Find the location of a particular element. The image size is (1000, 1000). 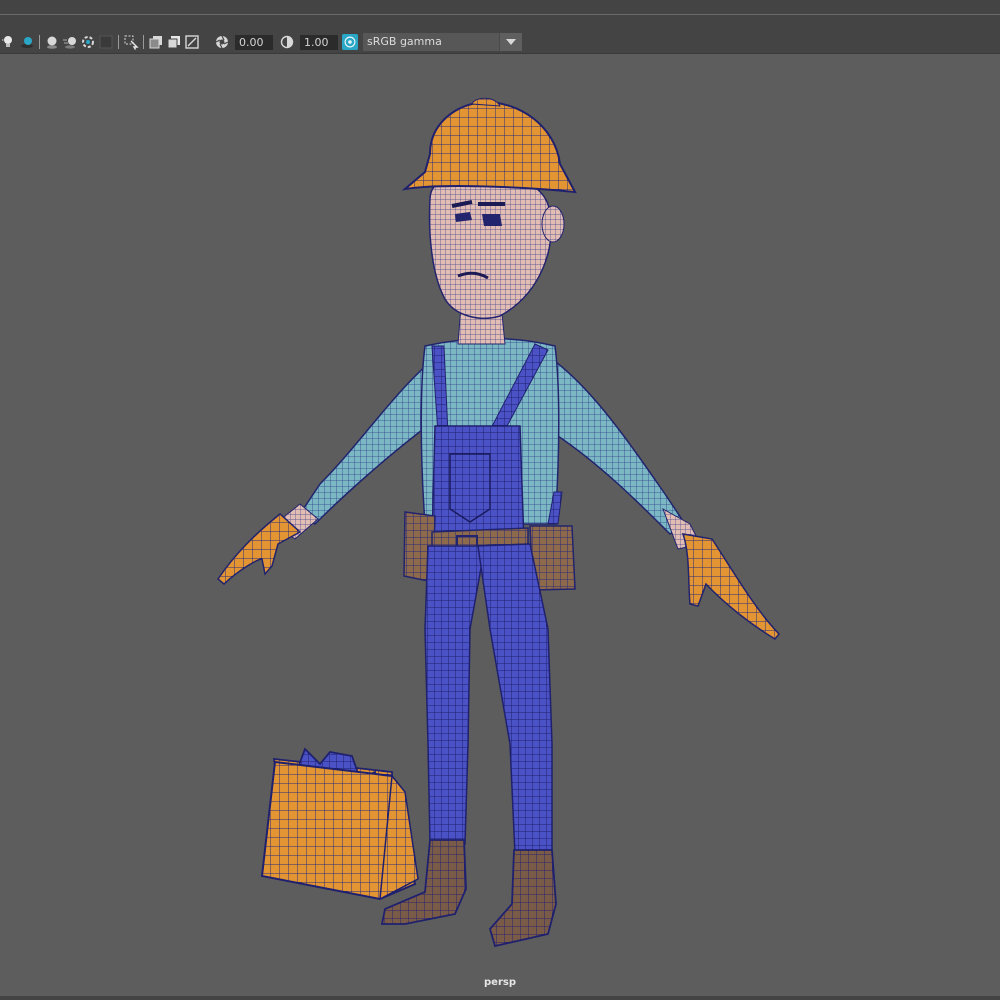

anti-aliasing-icon is located at coordinates (88, 42).